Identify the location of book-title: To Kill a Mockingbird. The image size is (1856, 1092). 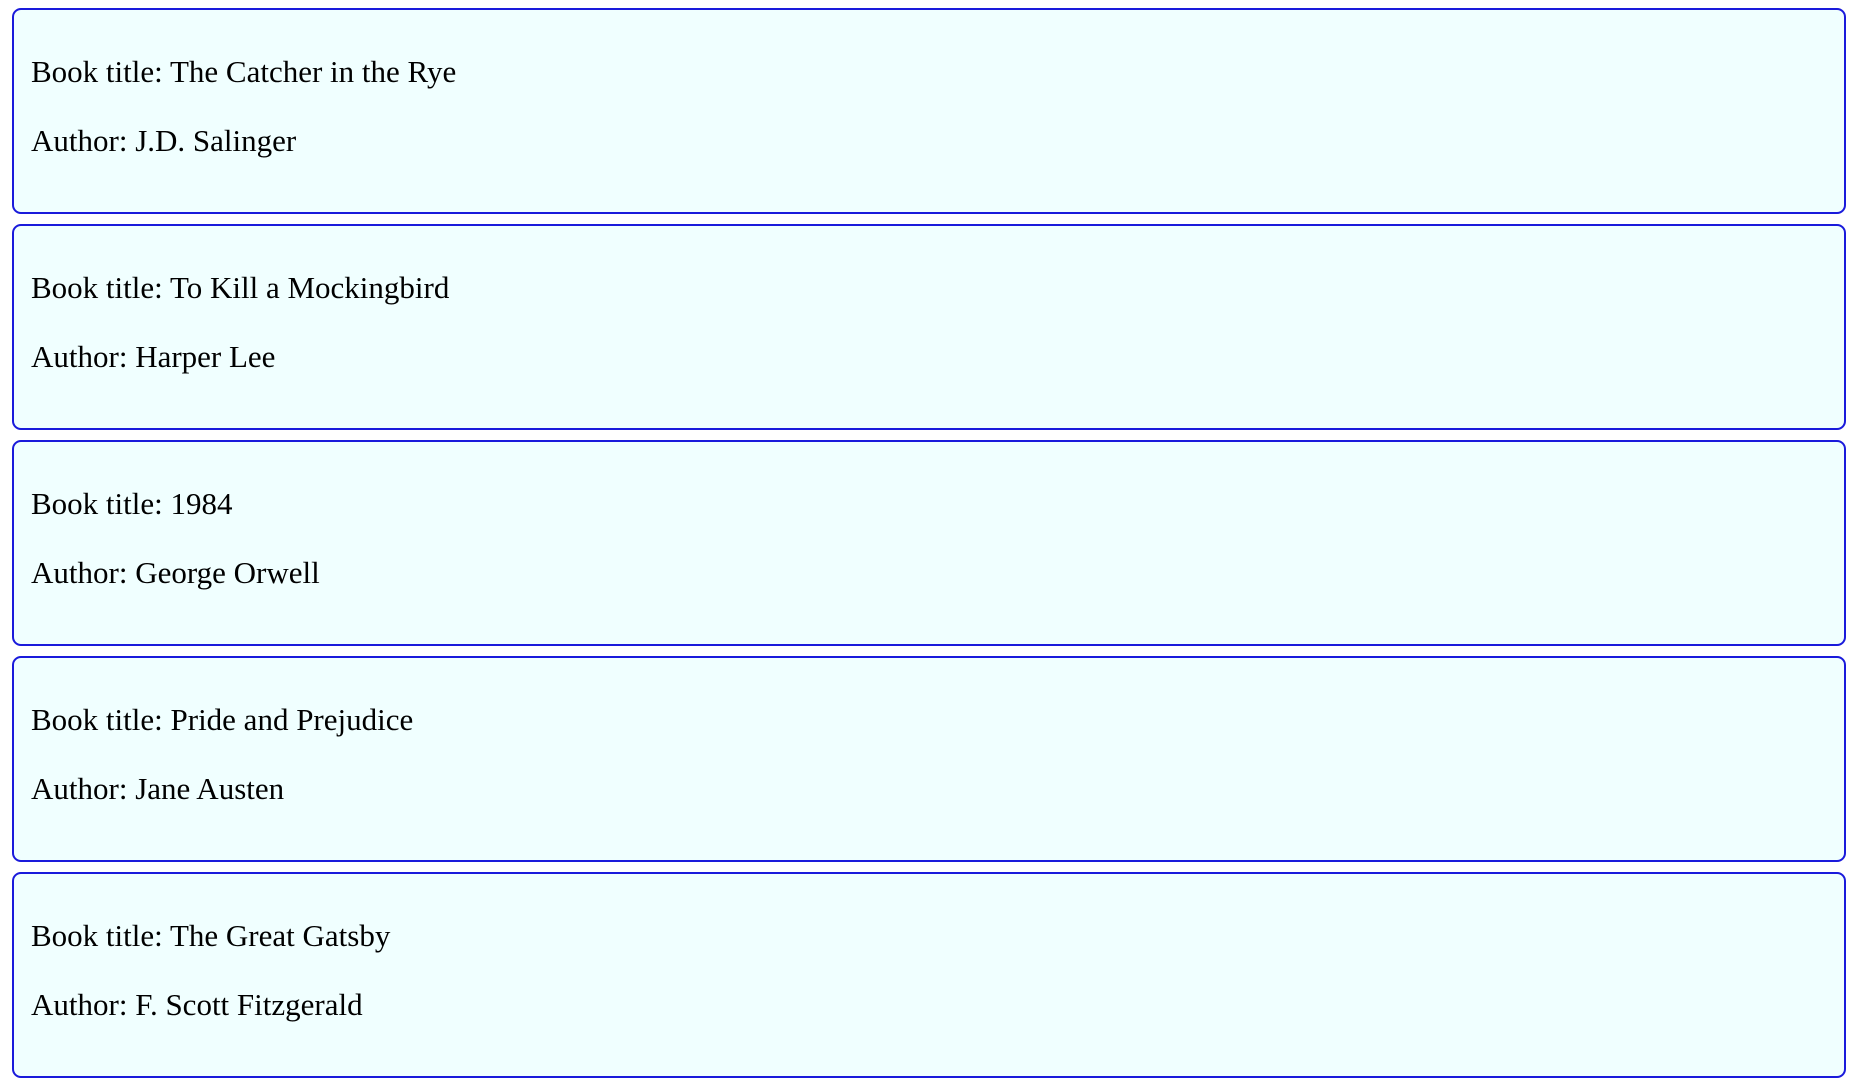
(309, 287).